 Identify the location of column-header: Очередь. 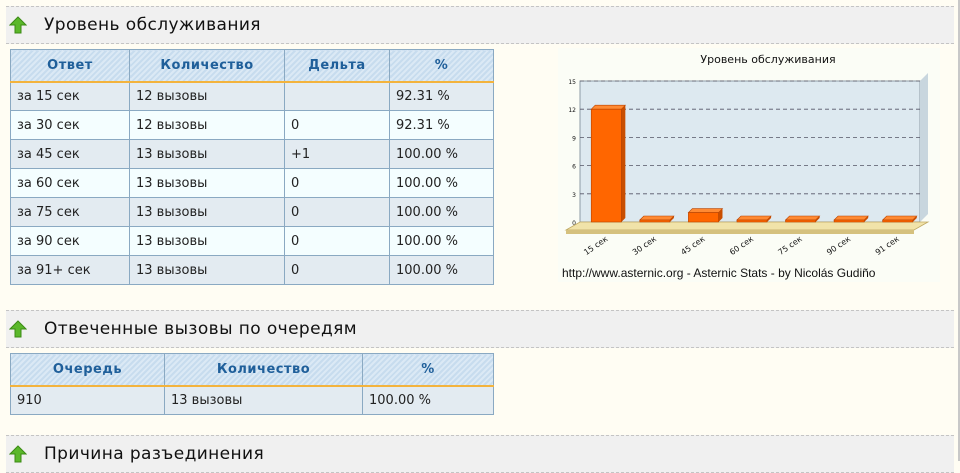
(87, 370).